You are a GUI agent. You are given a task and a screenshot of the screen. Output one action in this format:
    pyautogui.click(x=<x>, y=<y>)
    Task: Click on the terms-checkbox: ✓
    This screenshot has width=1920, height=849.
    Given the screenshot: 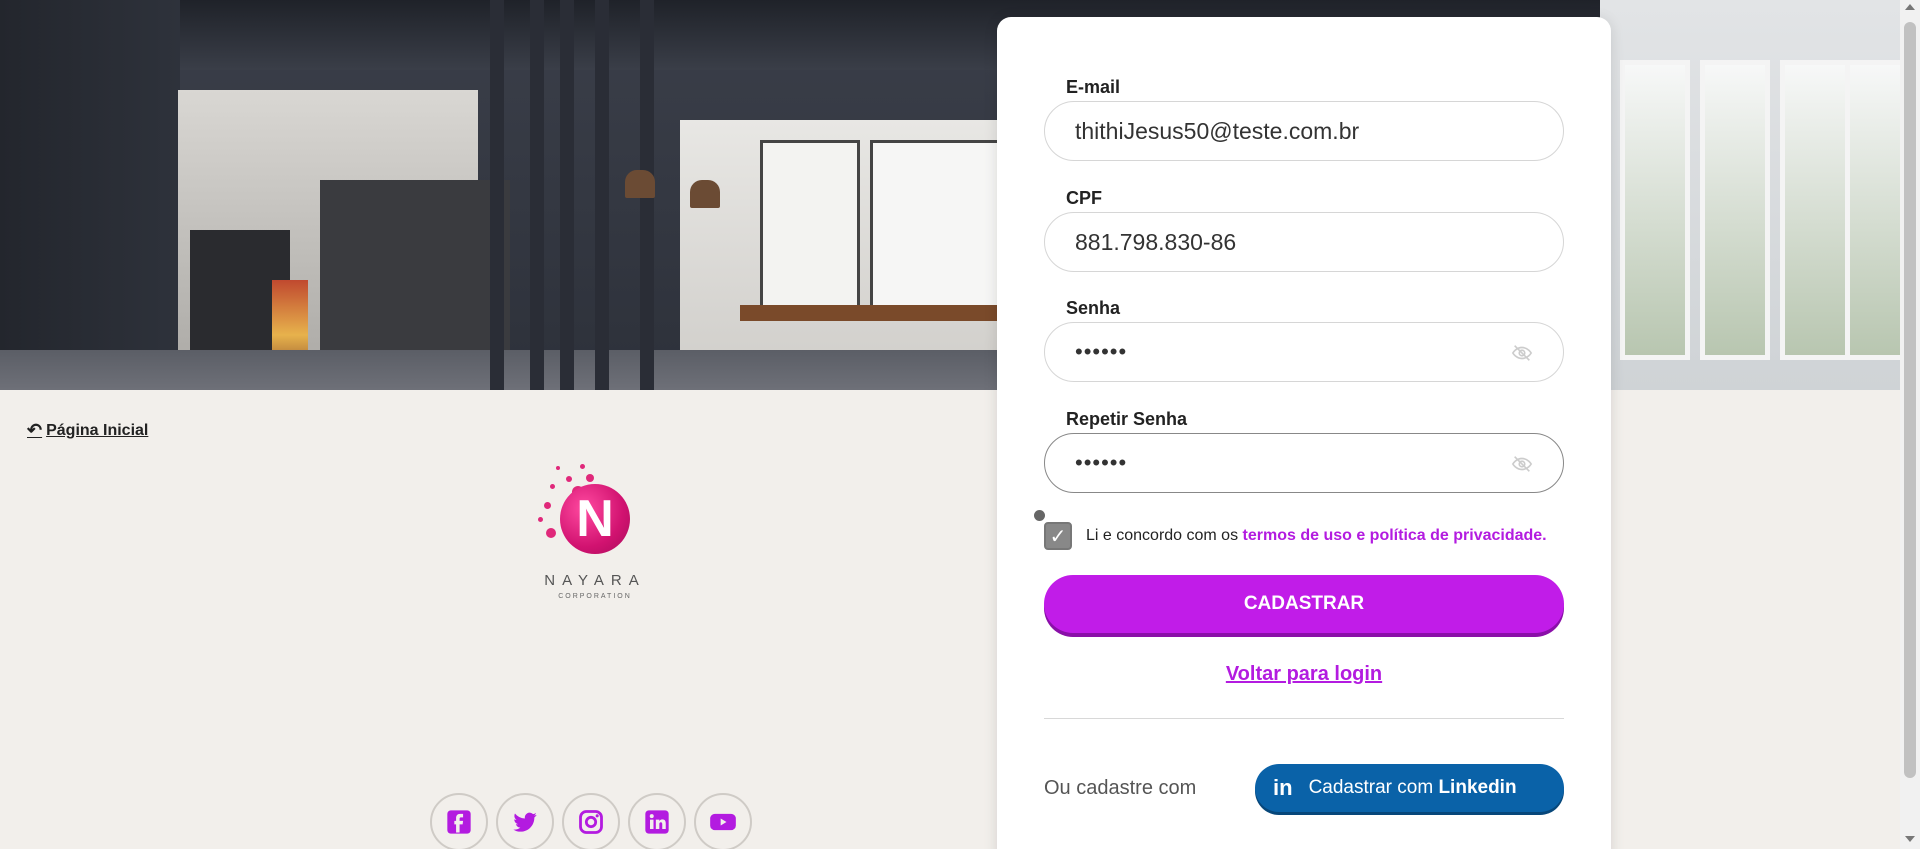 What is the action you would take?
    pyautogui.click(x=1058, y=536)
    